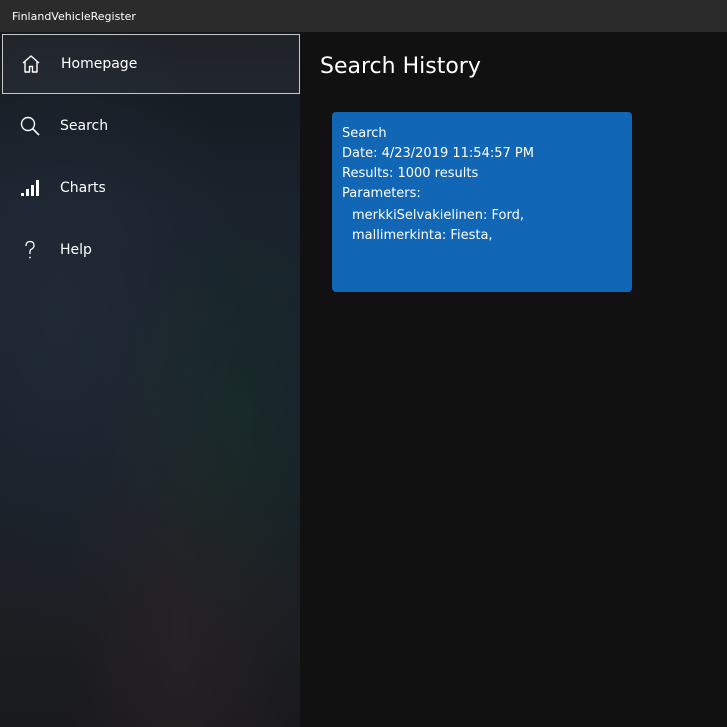 The height and width of the screenshot is (727, 727). What do you see at coordinates (30, 188) in the screenshot?
I see `chart-icon` at bounding box center [30, 188].